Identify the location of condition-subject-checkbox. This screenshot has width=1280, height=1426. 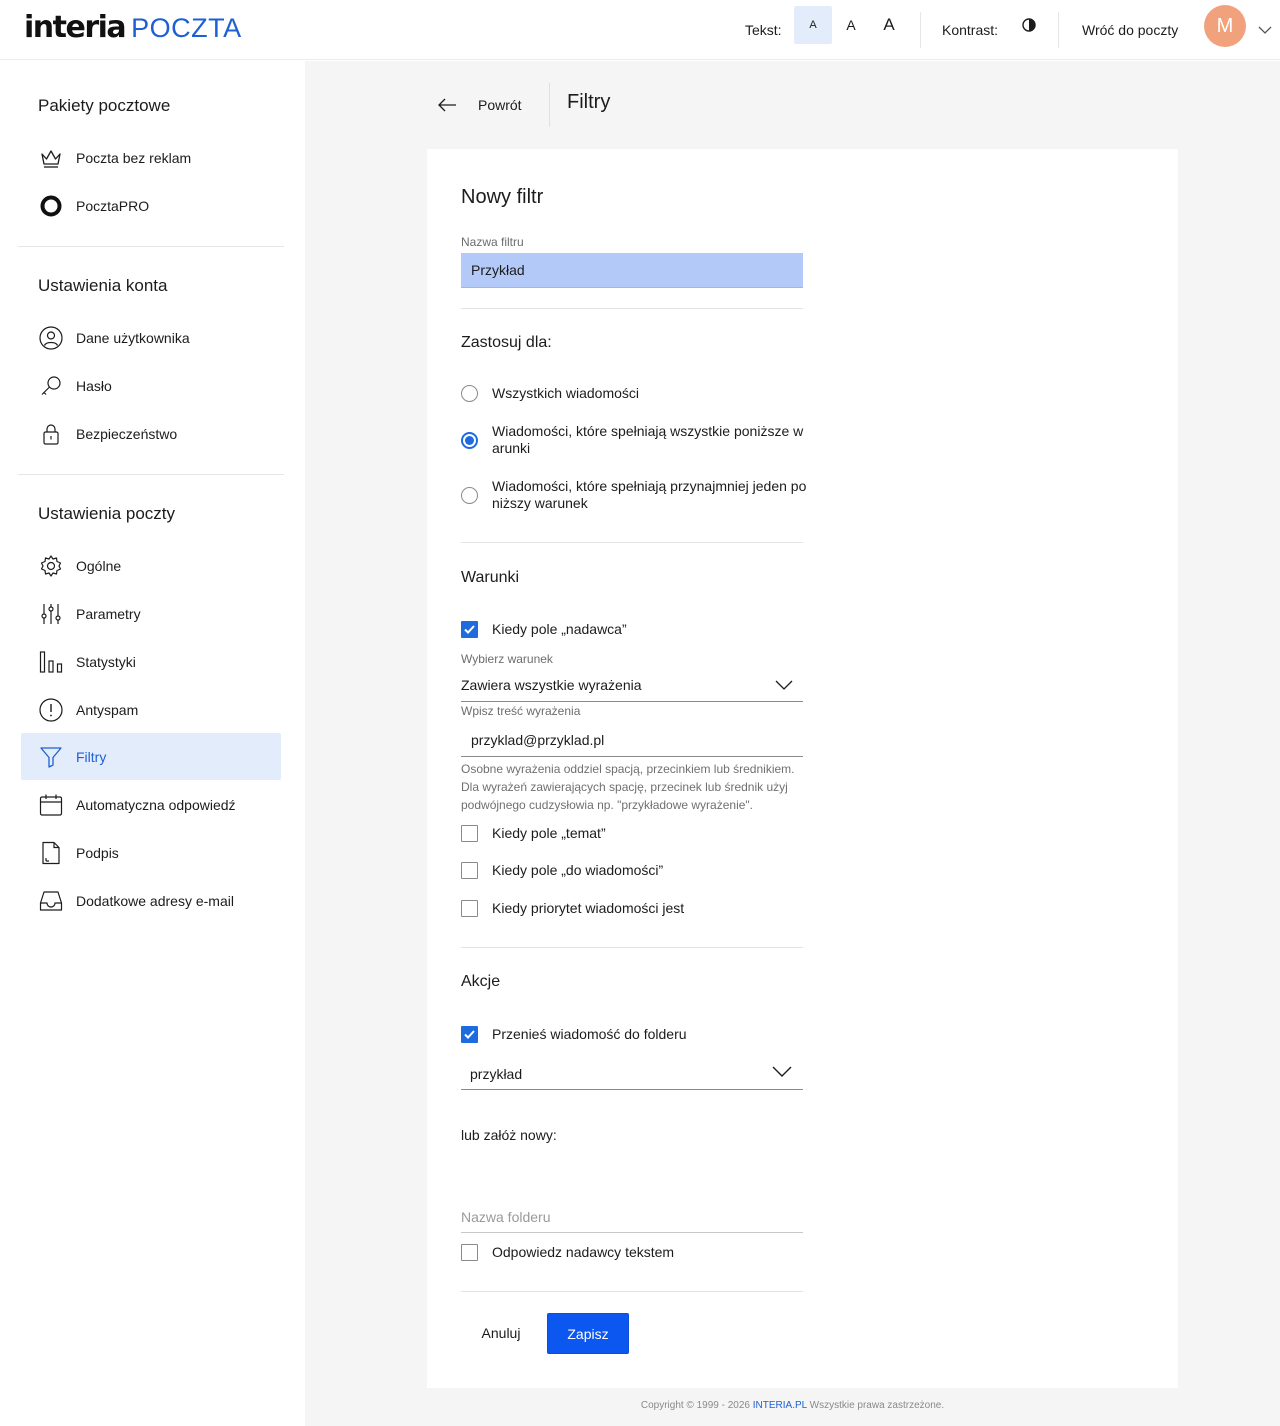
(469, 833).